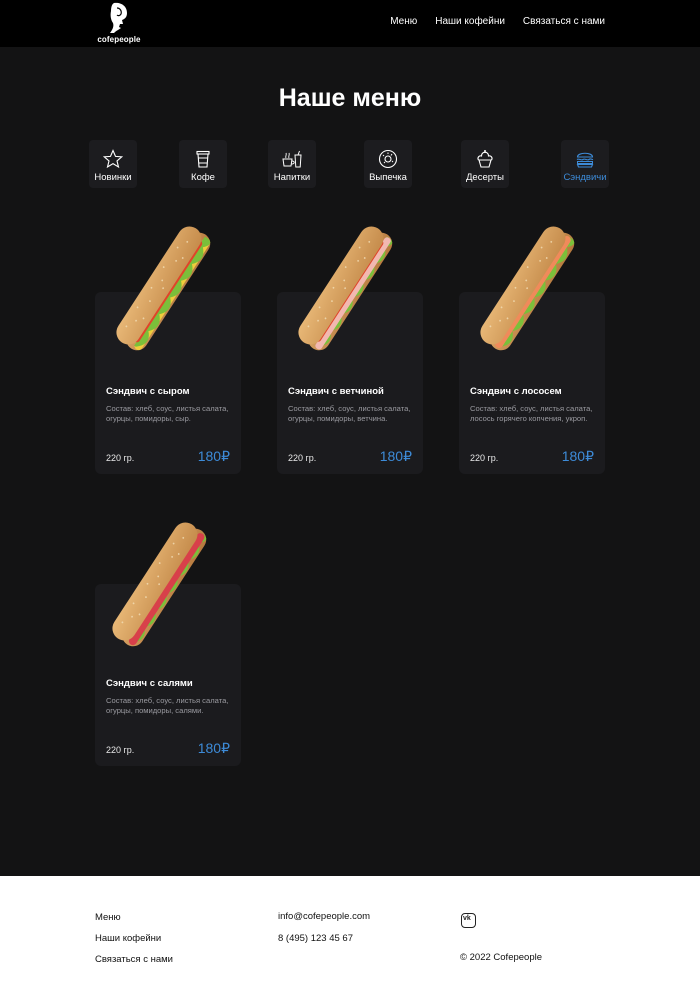  I want to click on product-name: Сэндвич с сыром, so click(148, 391).